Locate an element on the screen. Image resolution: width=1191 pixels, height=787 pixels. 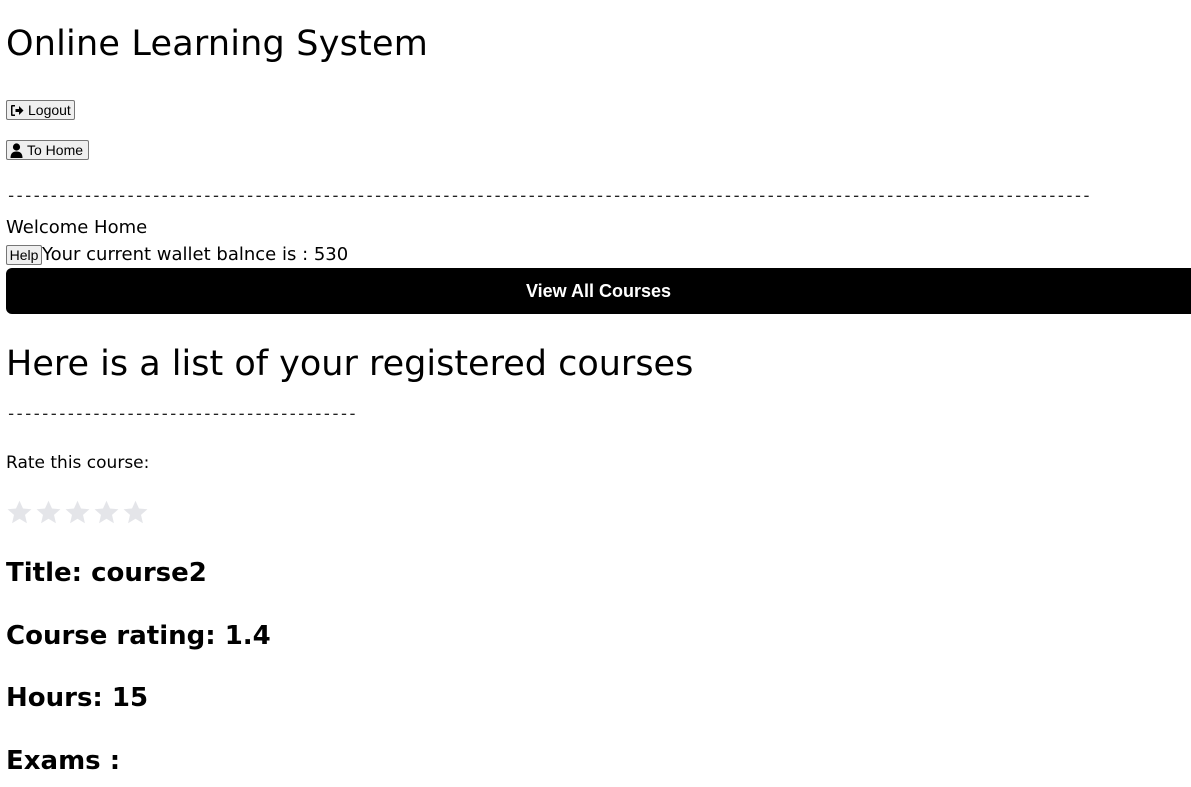
welcome-text: Welcome Home is located at coordinates (76, 227).